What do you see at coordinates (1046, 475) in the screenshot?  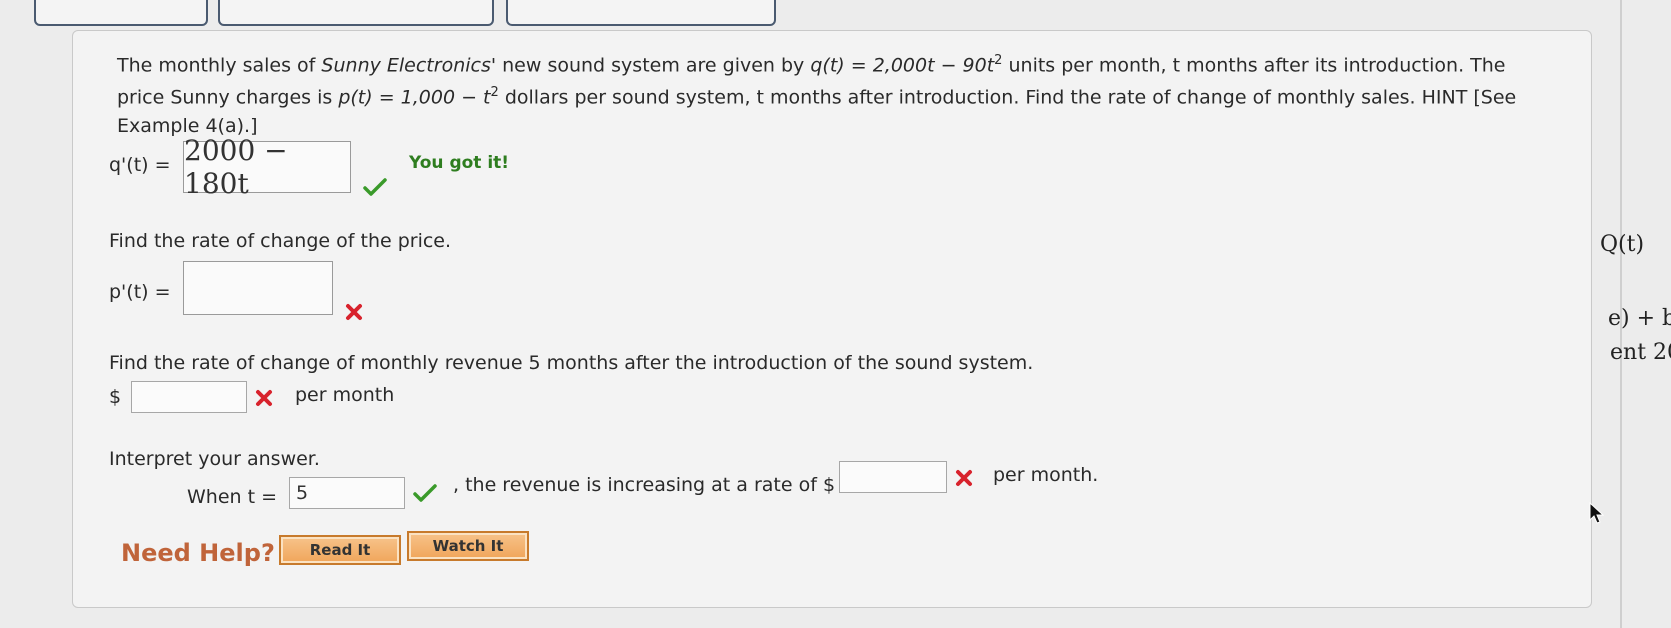 I see `per-month-label: per month.` at bounding box center [1046, 475].